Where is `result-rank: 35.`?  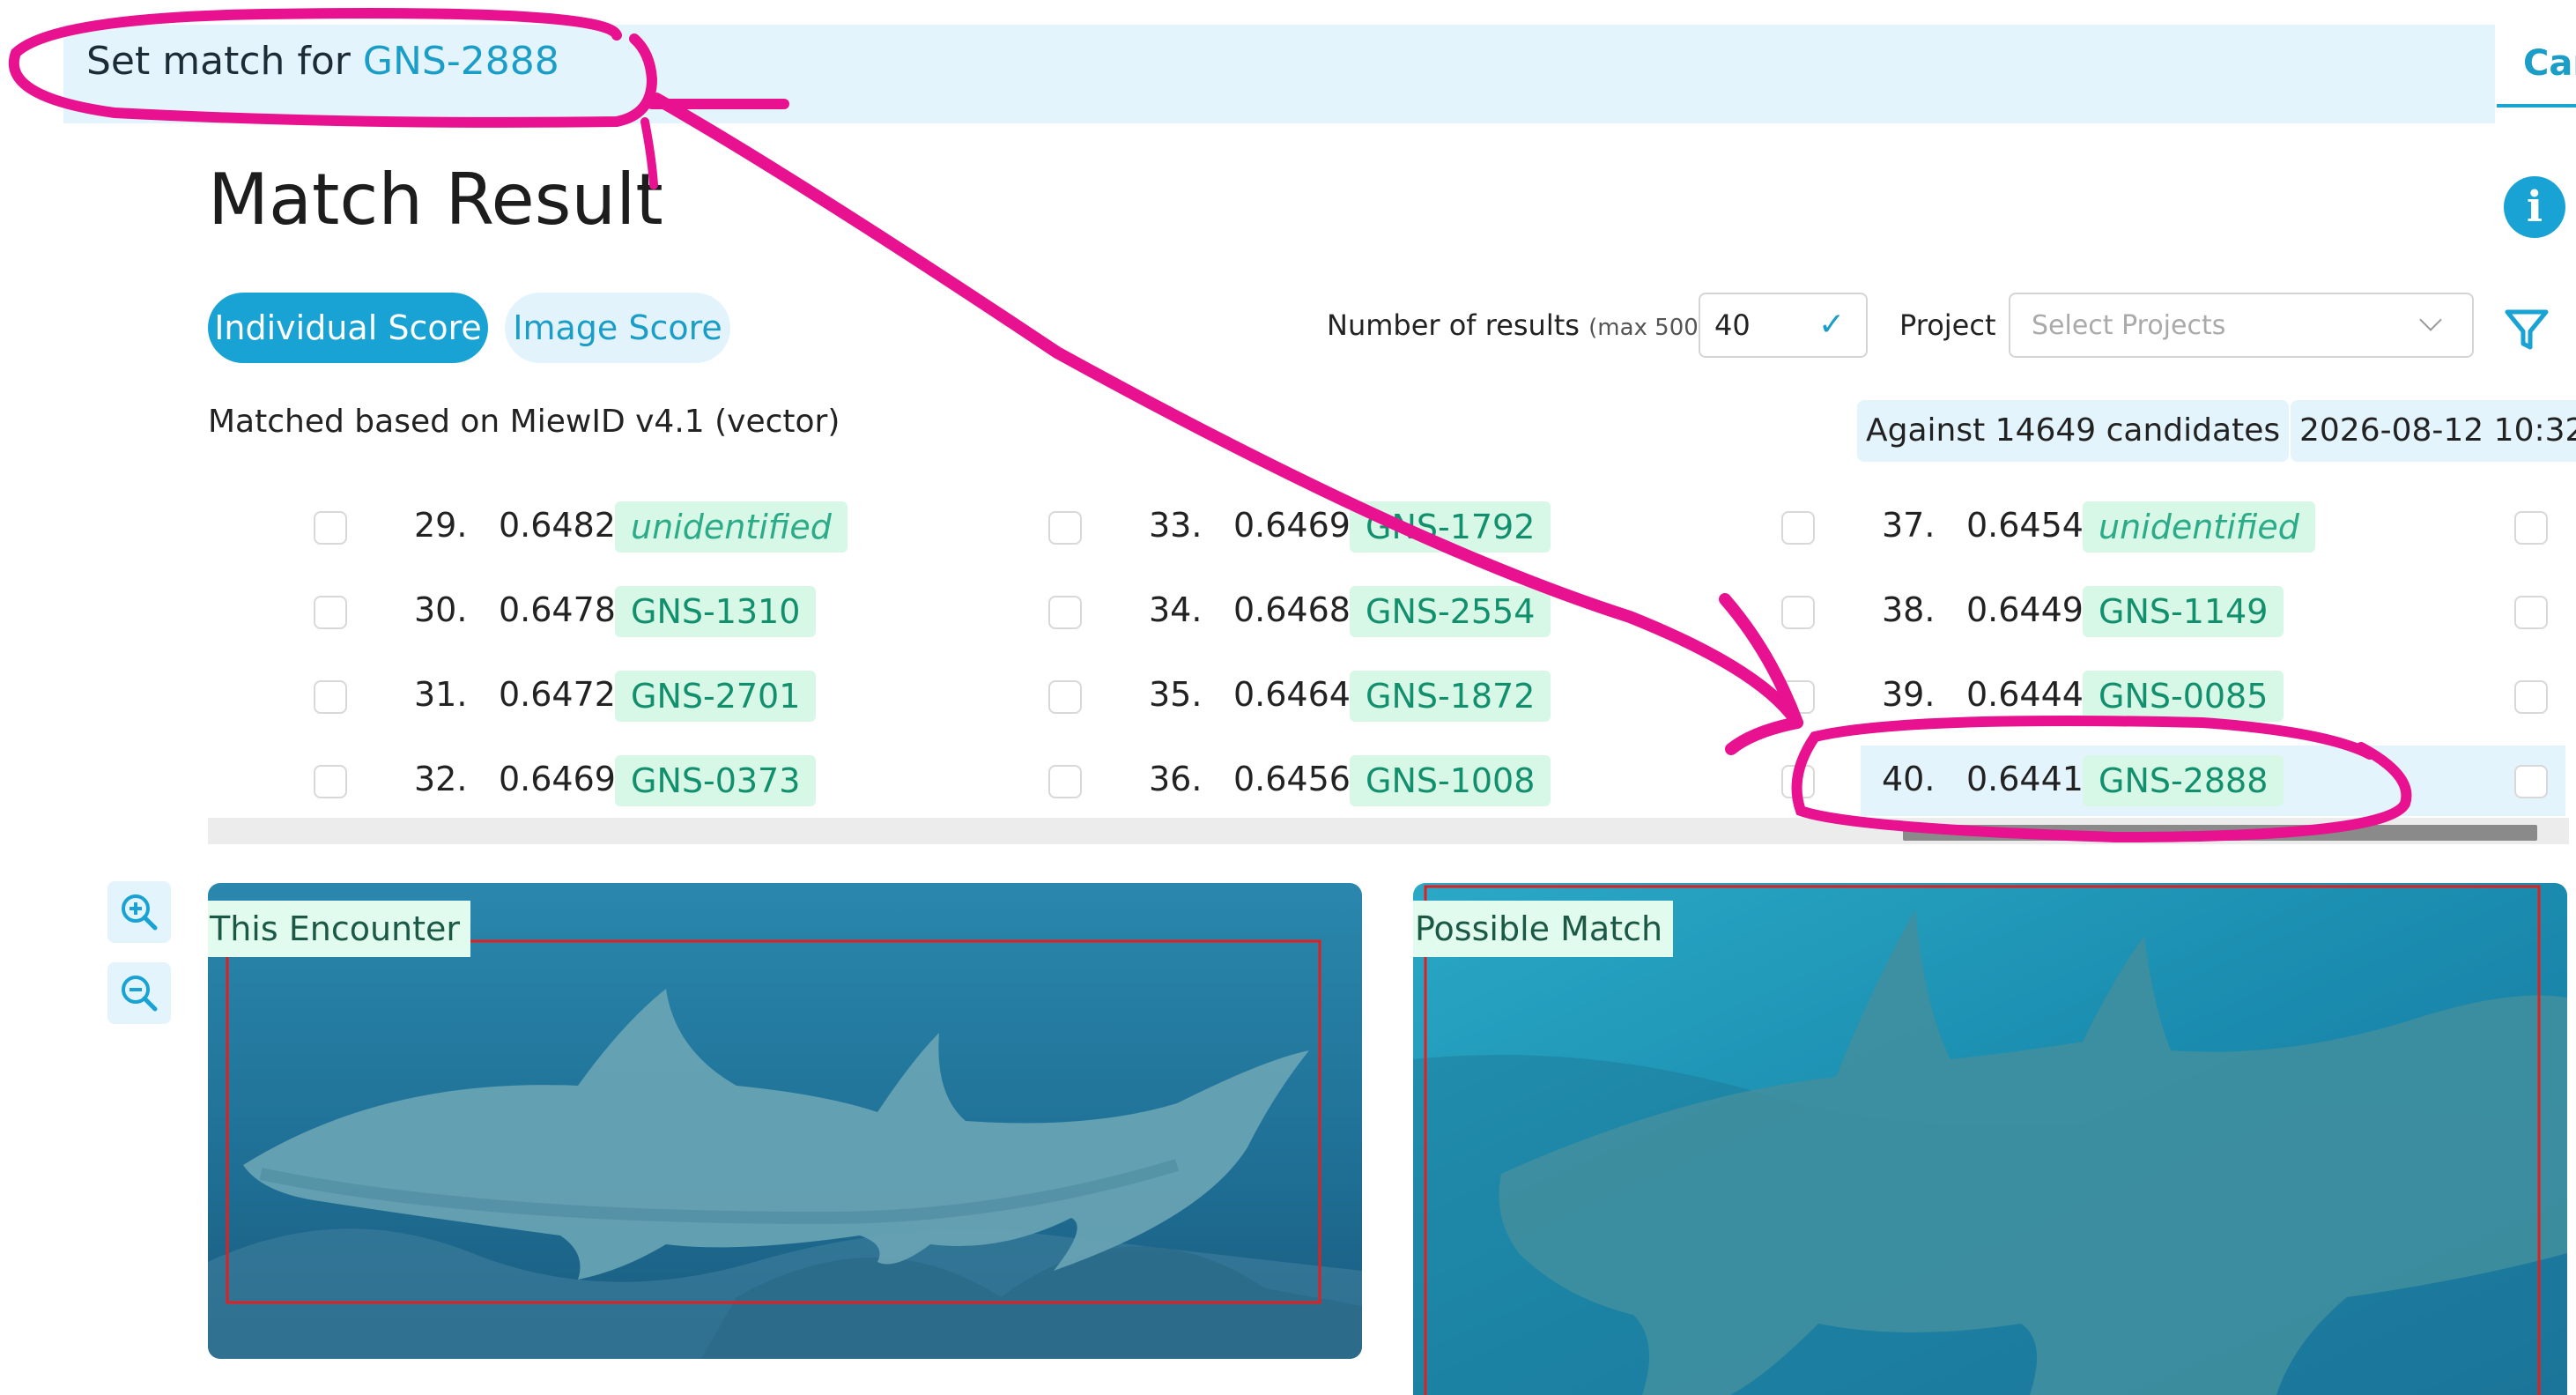
result-rank: 35. is located at coordinates (1176, 694).